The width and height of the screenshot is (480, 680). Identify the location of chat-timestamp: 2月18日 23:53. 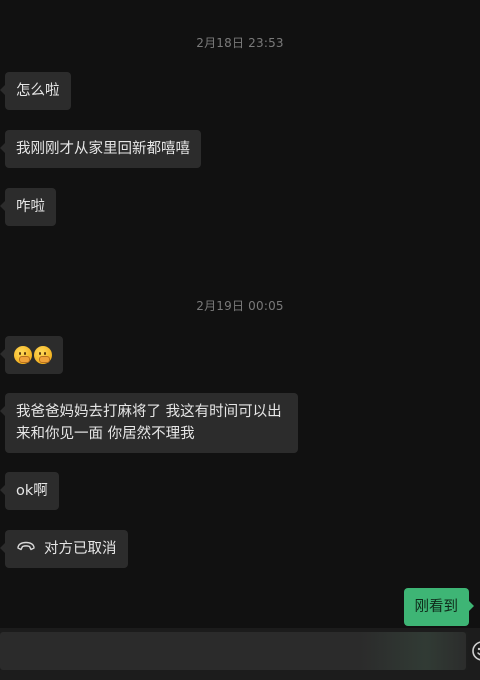
(240, 43).